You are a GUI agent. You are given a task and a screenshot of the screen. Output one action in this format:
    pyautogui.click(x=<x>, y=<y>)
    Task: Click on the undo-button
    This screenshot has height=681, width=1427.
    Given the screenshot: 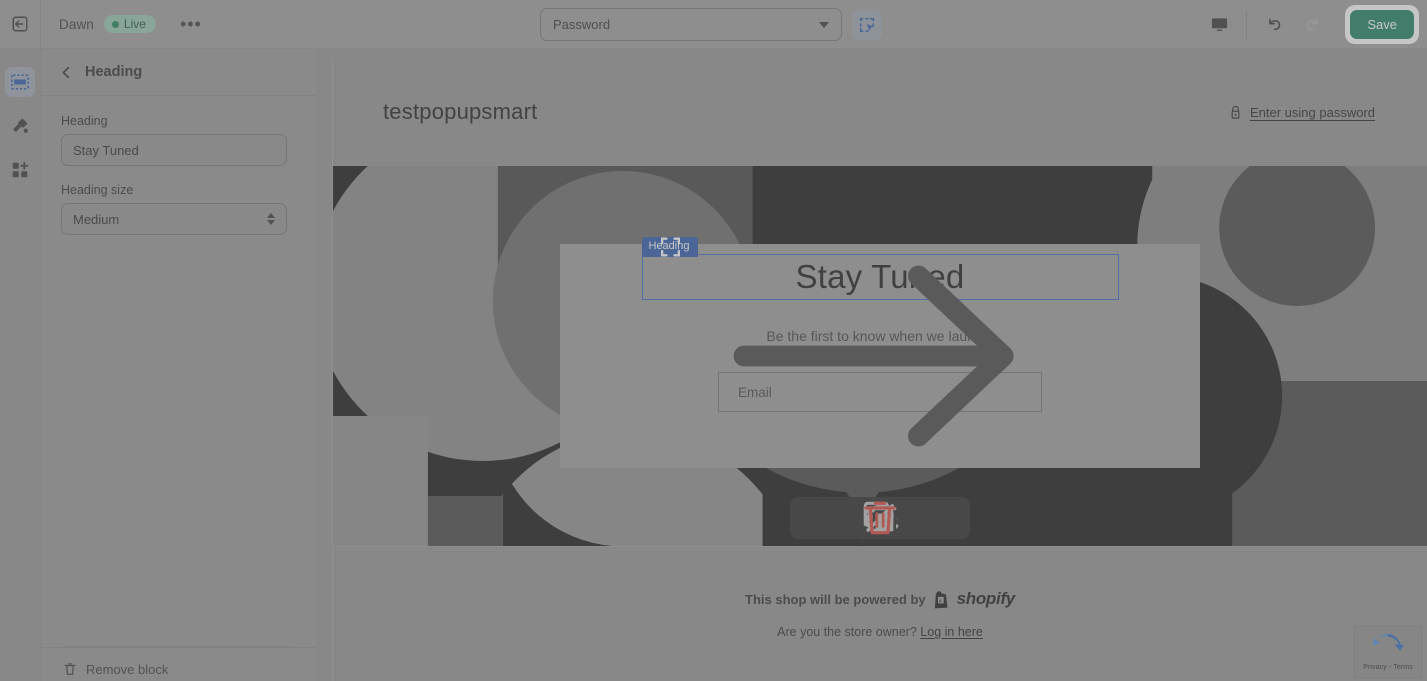 What is the action you would take?
    pyautogui.click(x=1274, y=25)
    